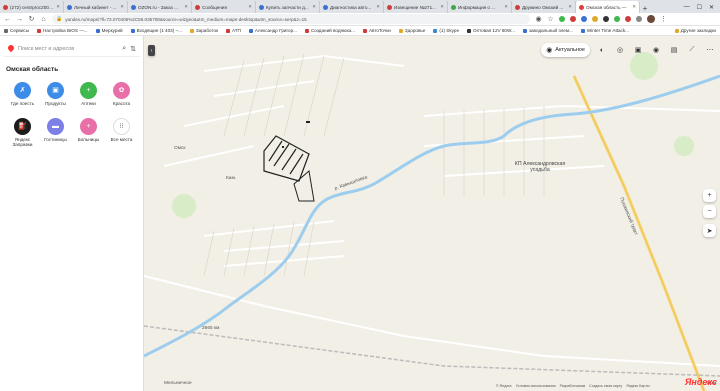 This screenshot has width=720, height=391. I want to click on copyright-link: Разработчикам, so click(573, 386).